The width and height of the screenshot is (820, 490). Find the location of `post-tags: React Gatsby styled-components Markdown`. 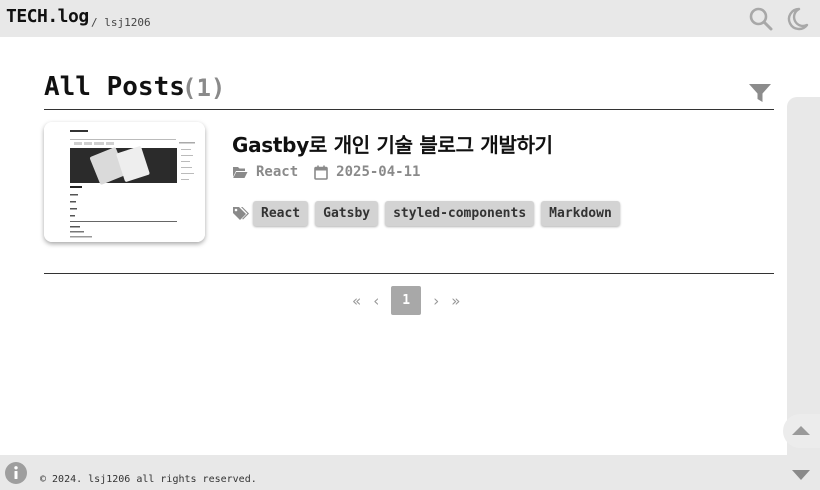

post-tags: React Gatsby styled-components Markdown is located at coordinates (429, 213).